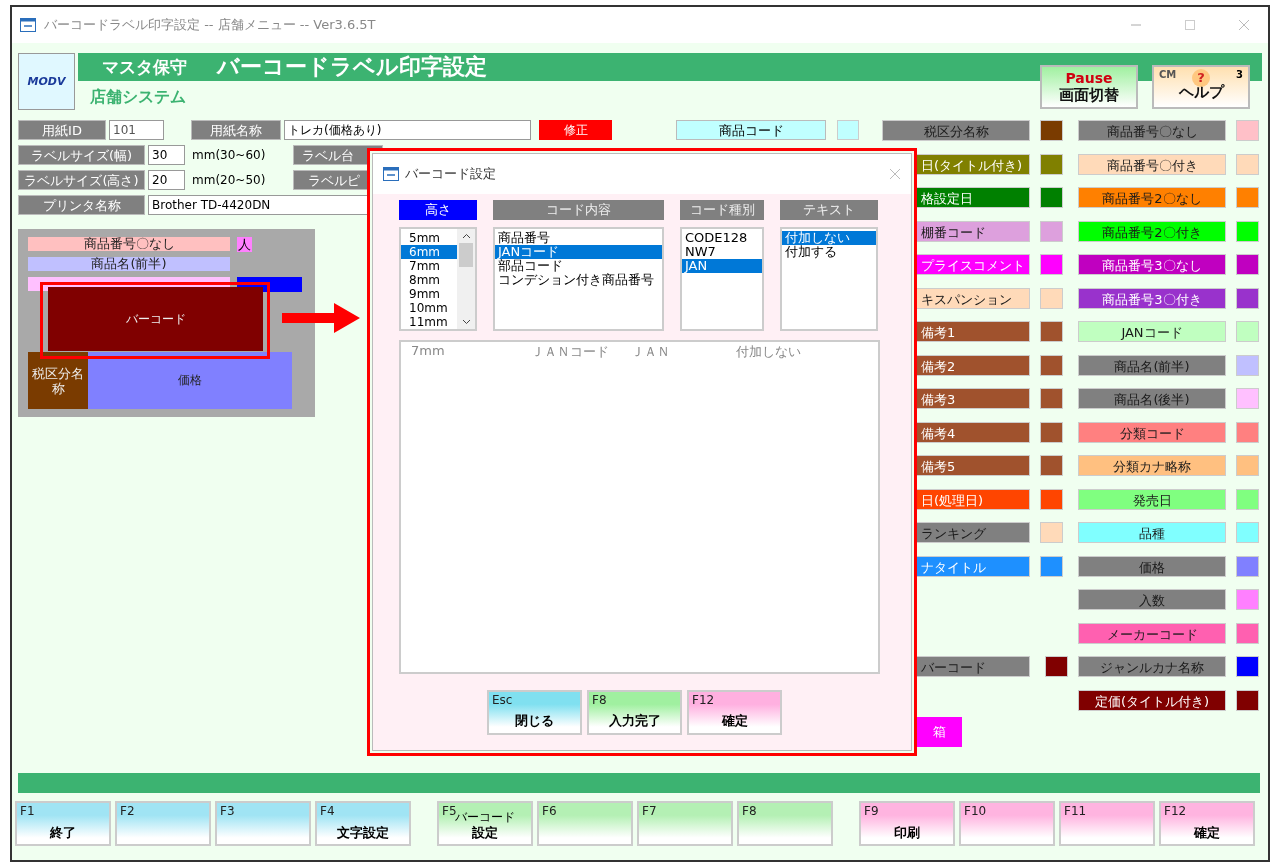 This screenshot has height=867, width=1280. I want to click on list-item: 商品番号, so click(578, 238).